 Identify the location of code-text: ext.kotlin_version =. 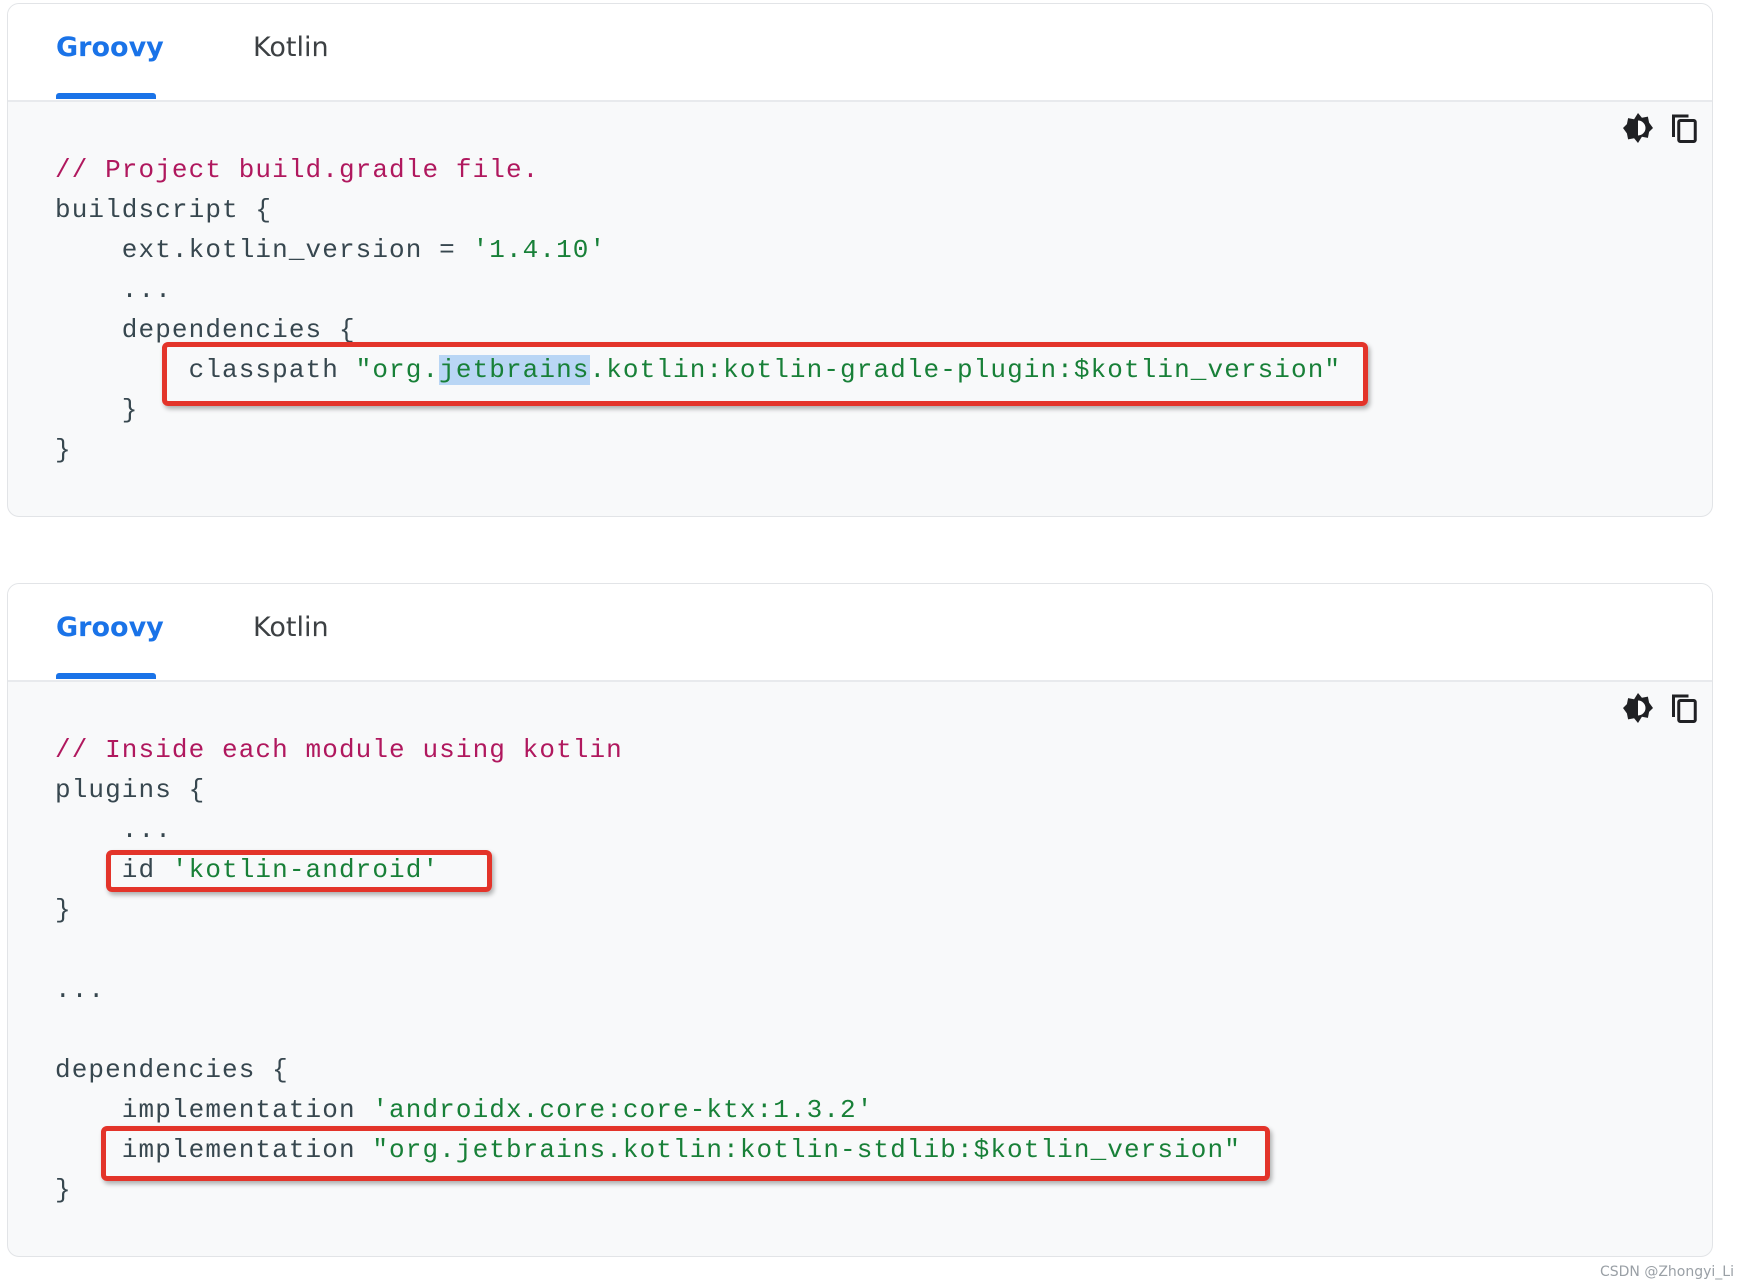
(264, 250).